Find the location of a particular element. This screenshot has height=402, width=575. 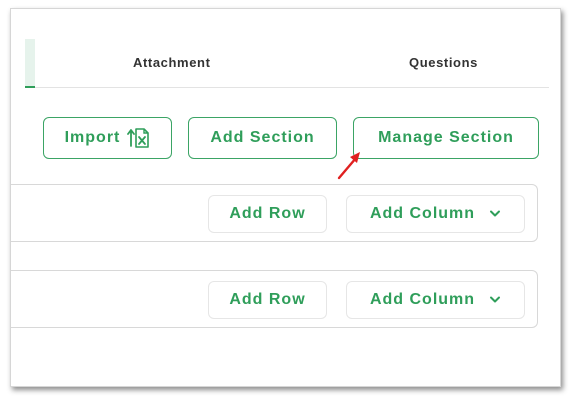

tab-bar-divider is located at coordinates (292, 87).